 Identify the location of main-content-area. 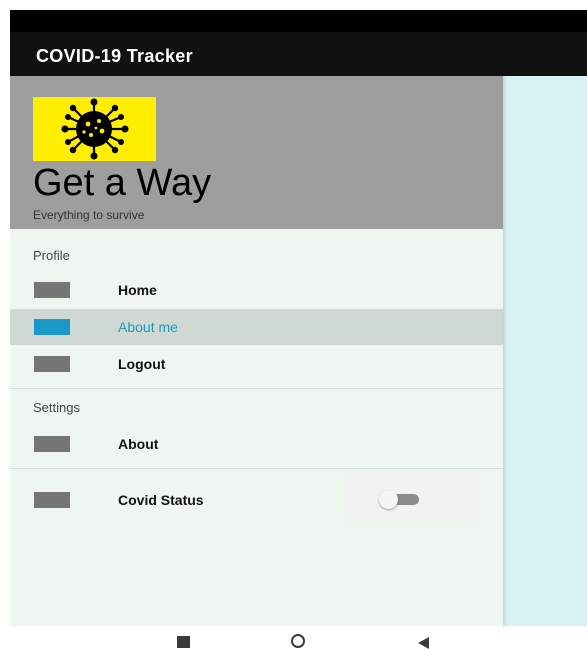
(545, 351).